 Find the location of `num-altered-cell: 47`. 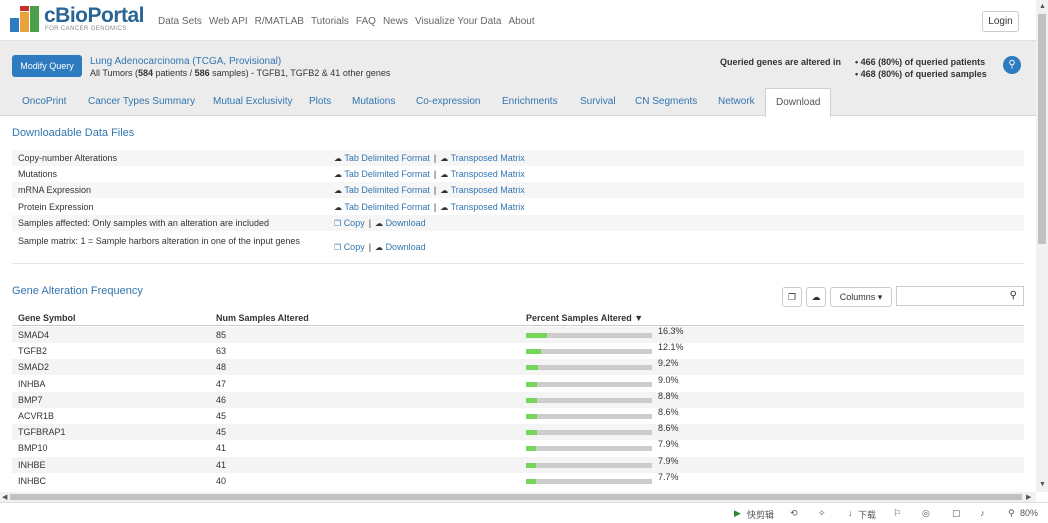

num-altered-cell: 47 is located at coordinates (221, 383).